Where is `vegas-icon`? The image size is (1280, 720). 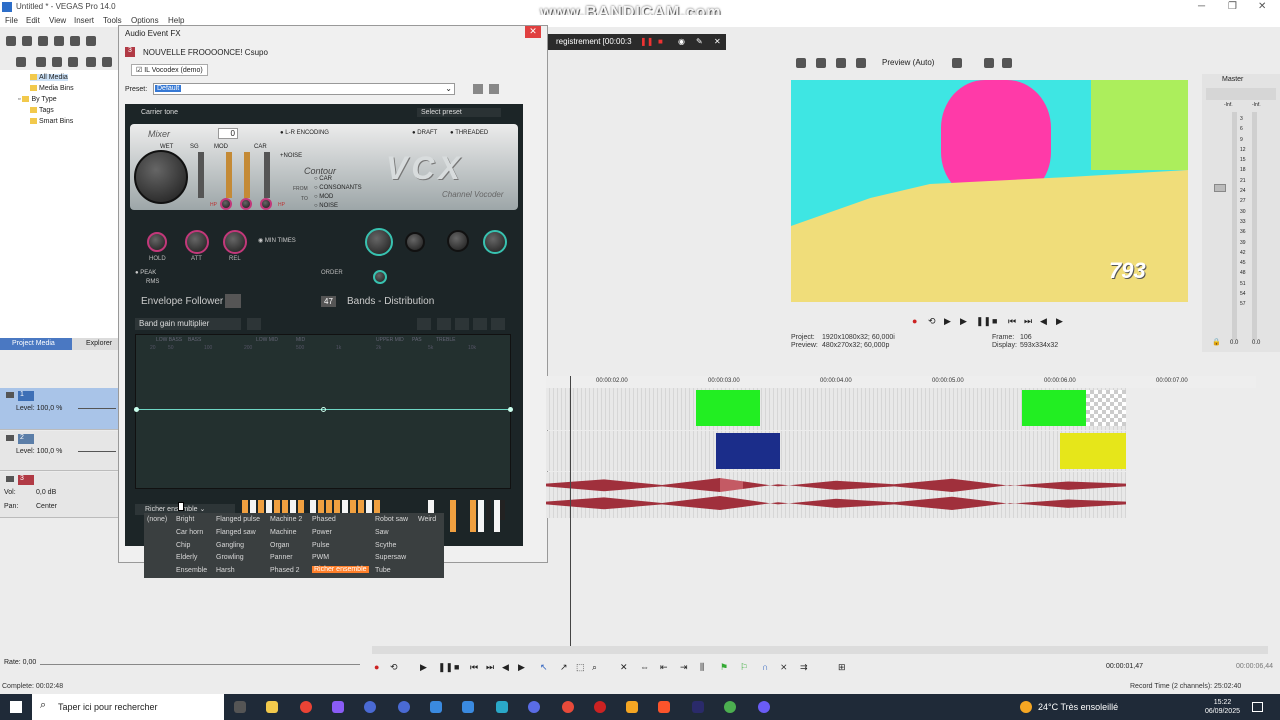 vegas-icon is located at coordinates (436, 707).